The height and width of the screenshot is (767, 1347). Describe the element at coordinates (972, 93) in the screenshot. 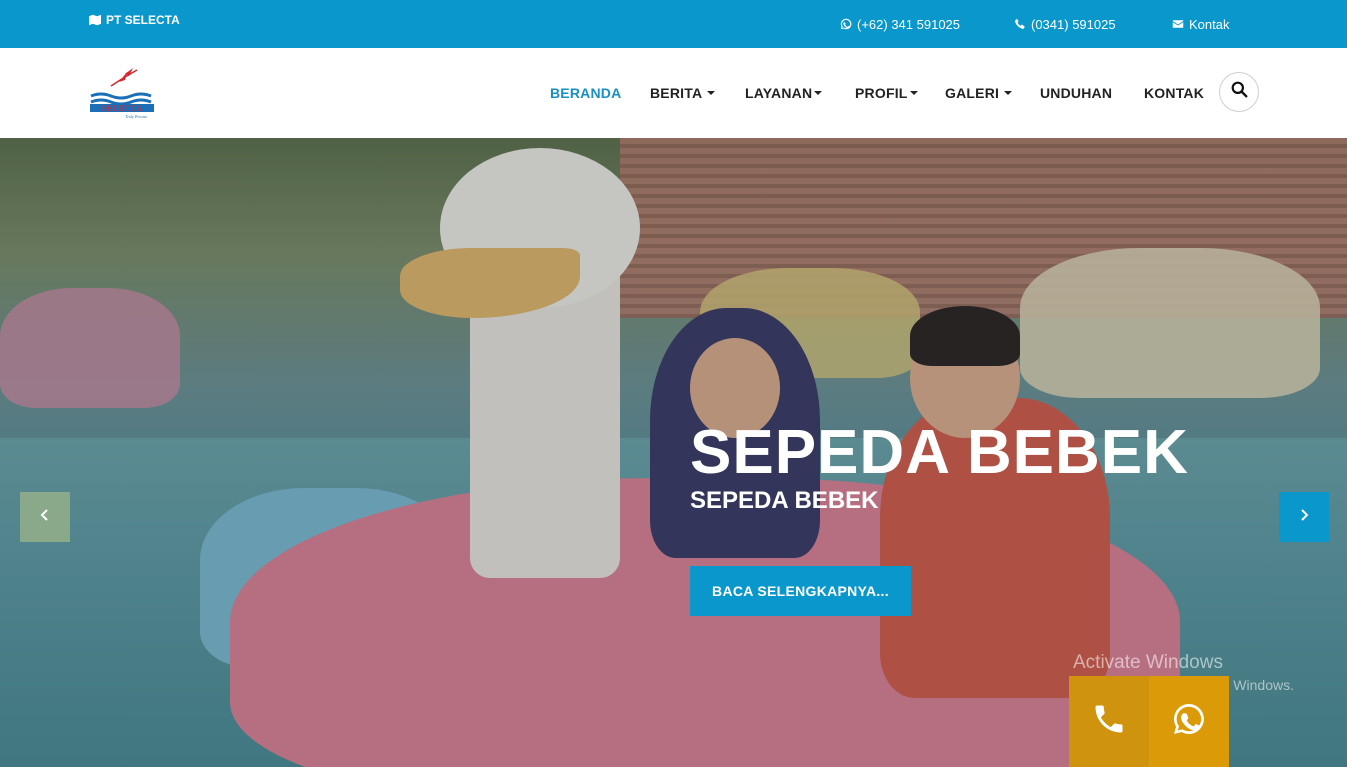

I see `nav-galeri-label: GALERI` at that location.